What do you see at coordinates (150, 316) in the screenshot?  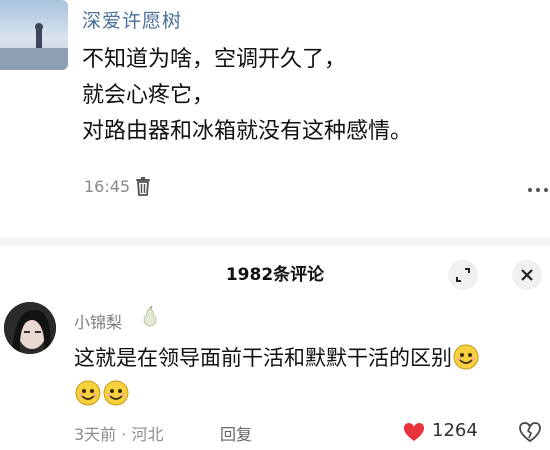 I see `pear-icon` at bounding box center [150, 316].